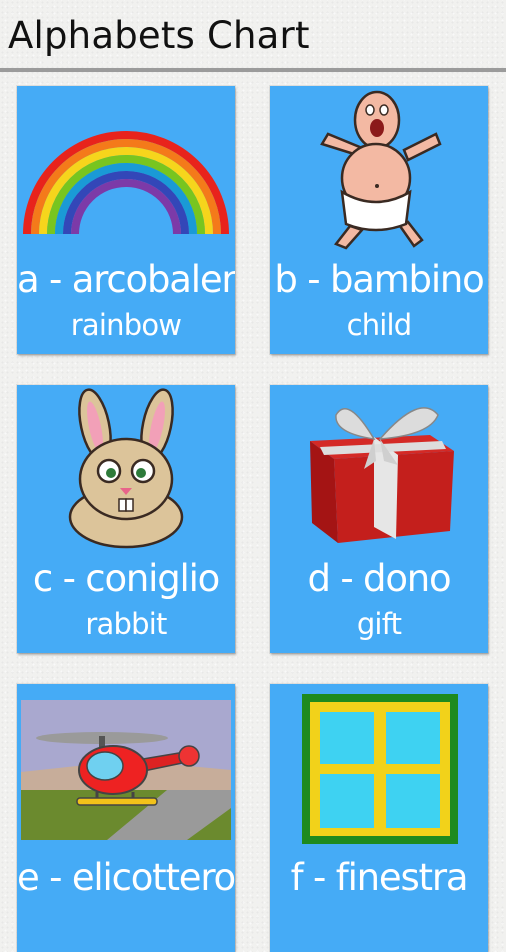 This screenshot has height=952, width=506. Describe the element at coordinates (126, 877) in the screenshot. I see `card-italian-word: e - elicottero` at that location.